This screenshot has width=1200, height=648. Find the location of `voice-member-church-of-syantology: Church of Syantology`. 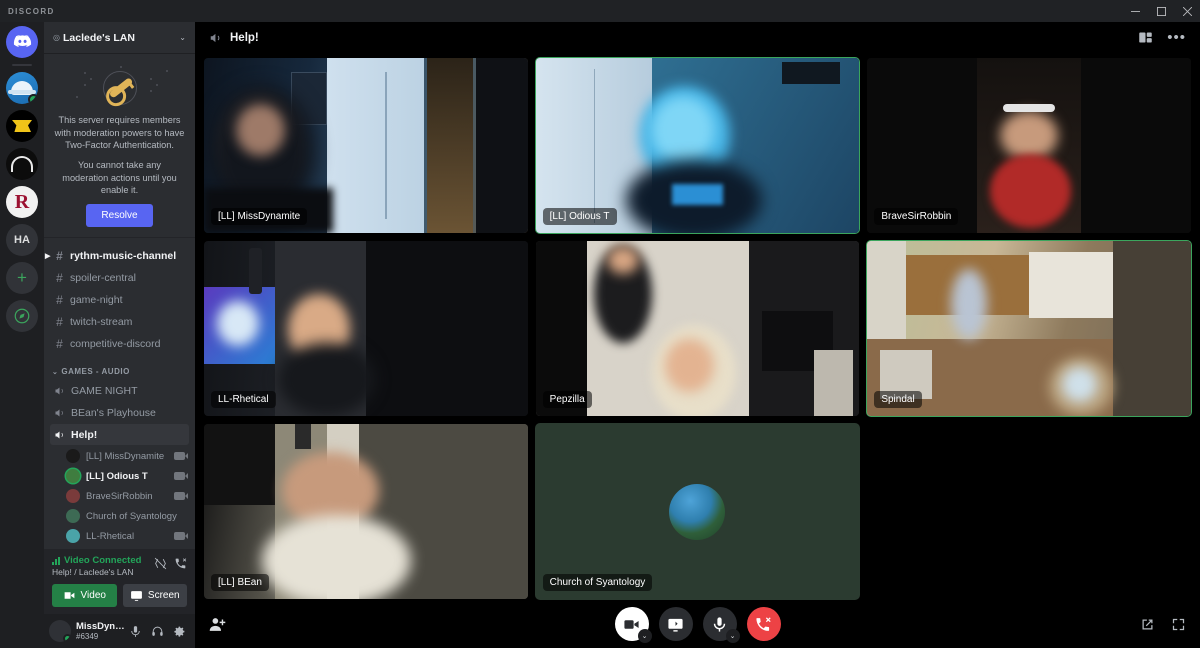

voice-member-church-of-syantology: Church of Syantology is located at coordinates (125, 516).